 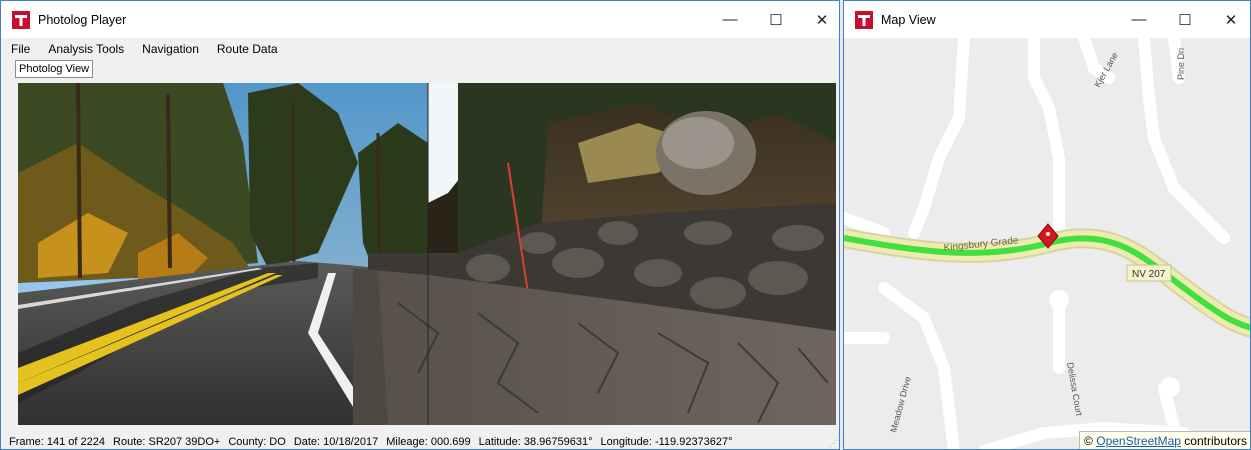 I want to click on window-title: Map View, so click(x=908, y=19).